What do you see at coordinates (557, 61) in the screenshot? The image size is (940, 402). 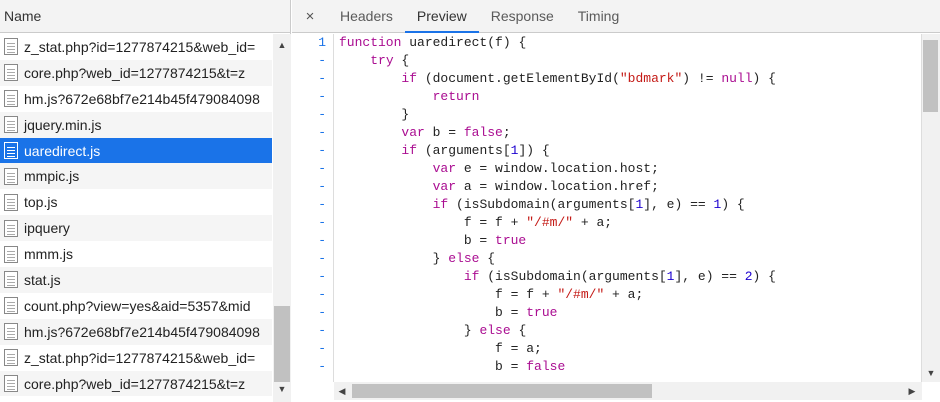 I see `code-line: try {` at bounding box center [557, 61].